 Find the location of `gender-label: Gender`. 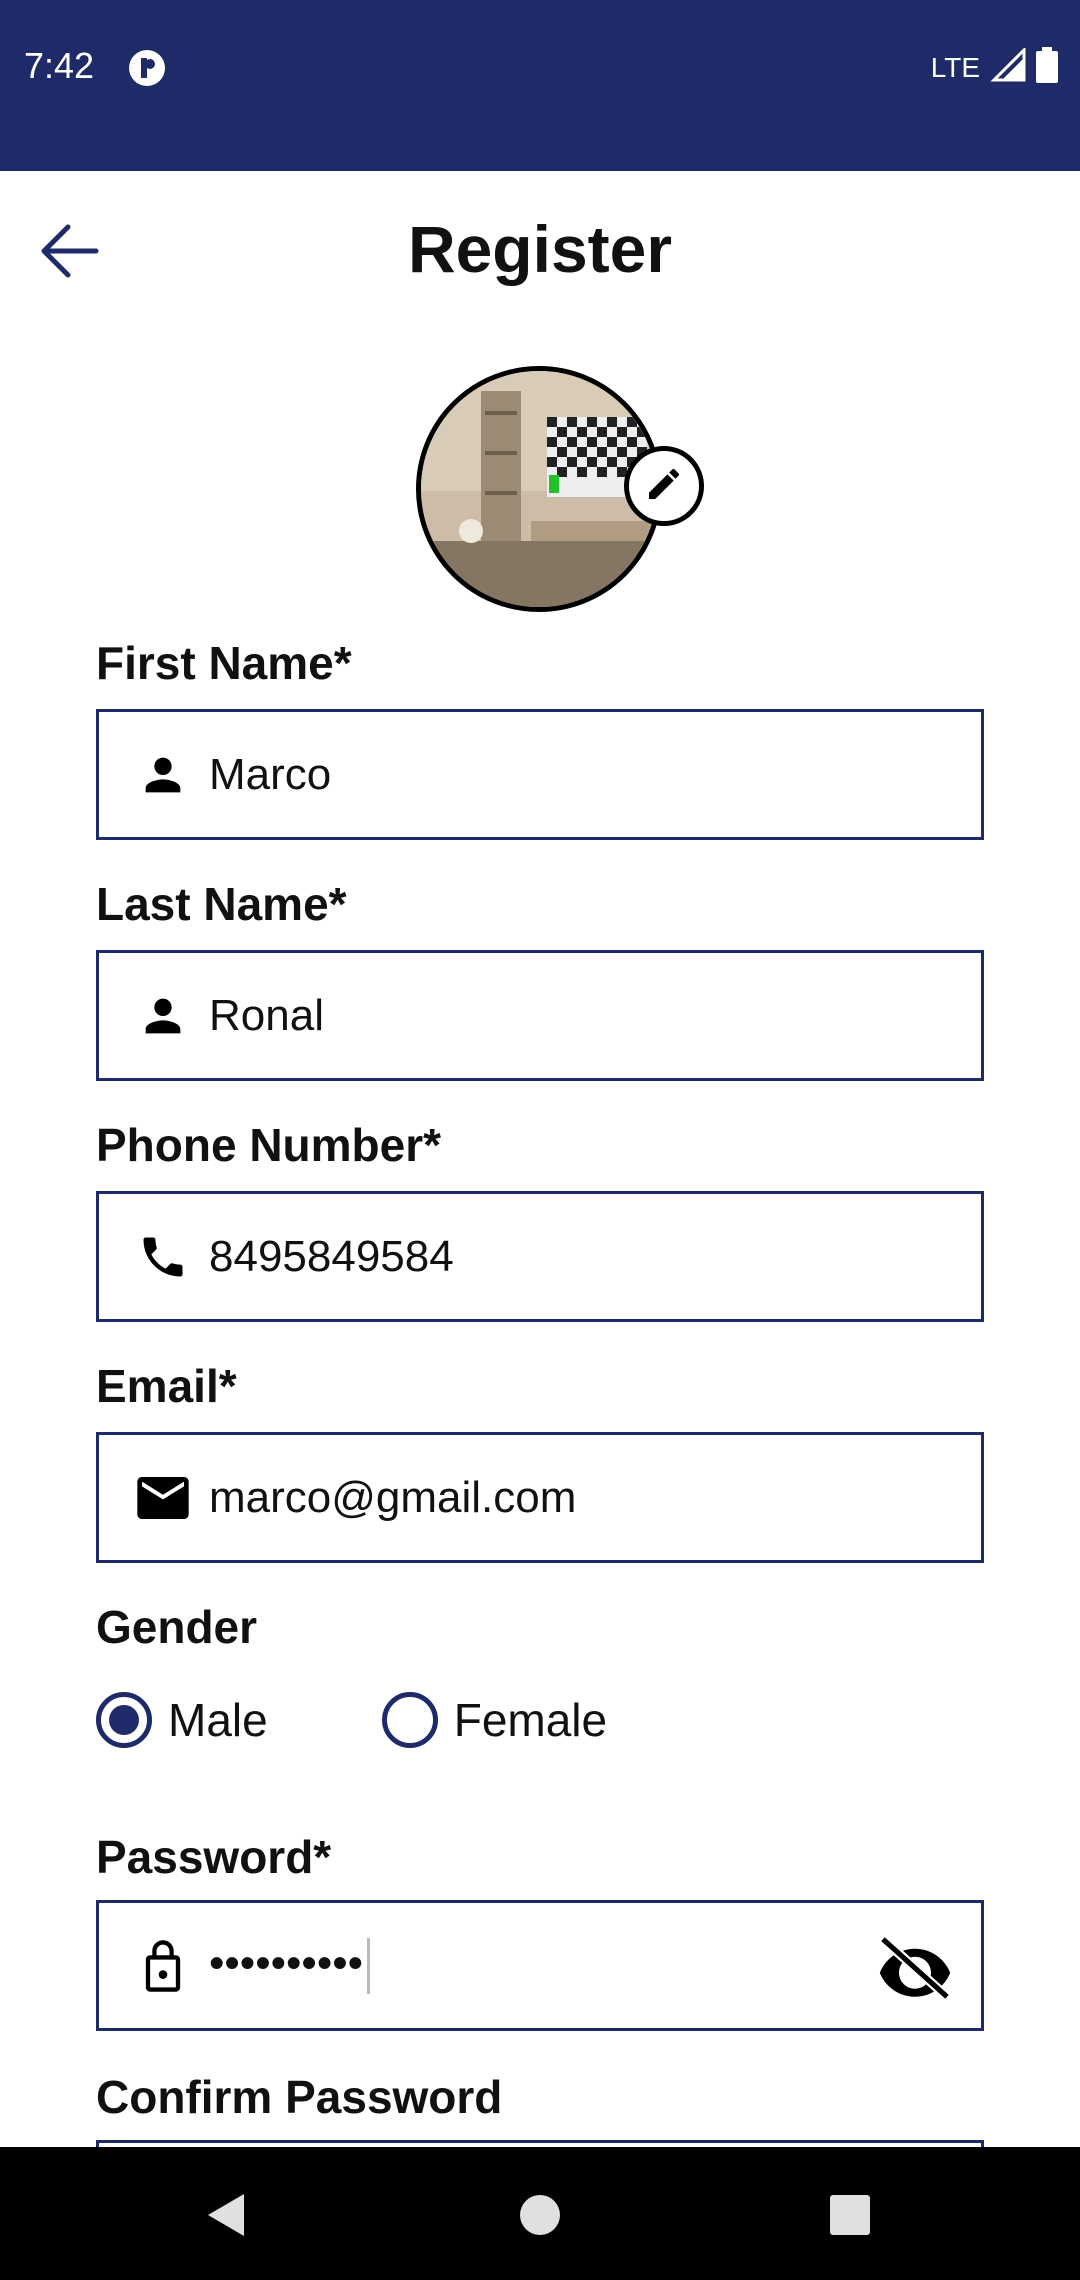

gender-label: Gender is located at coordinates (177, 1627).